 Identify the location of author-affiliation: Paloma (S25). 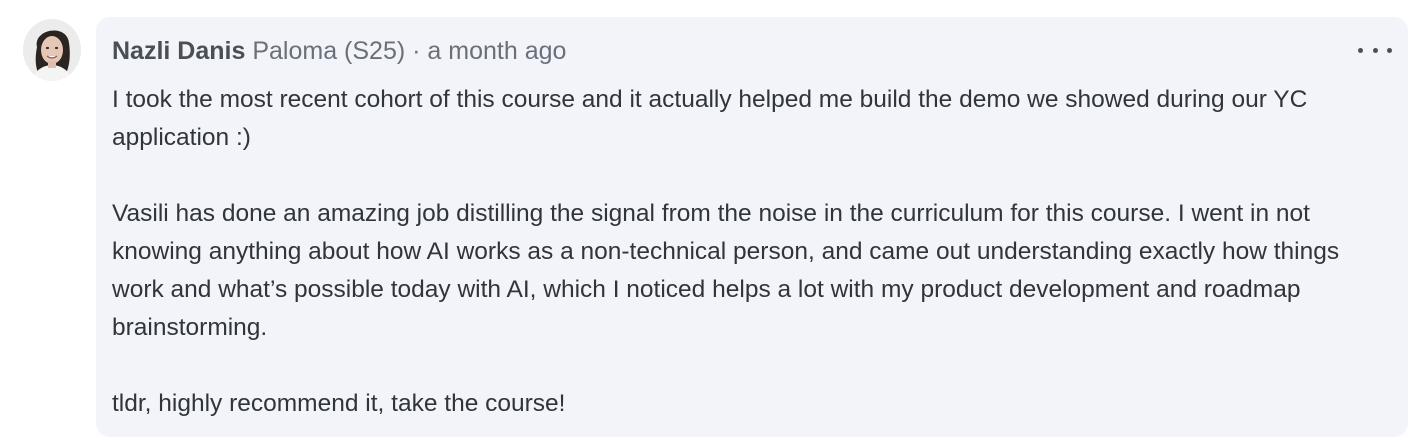
(328, 51).